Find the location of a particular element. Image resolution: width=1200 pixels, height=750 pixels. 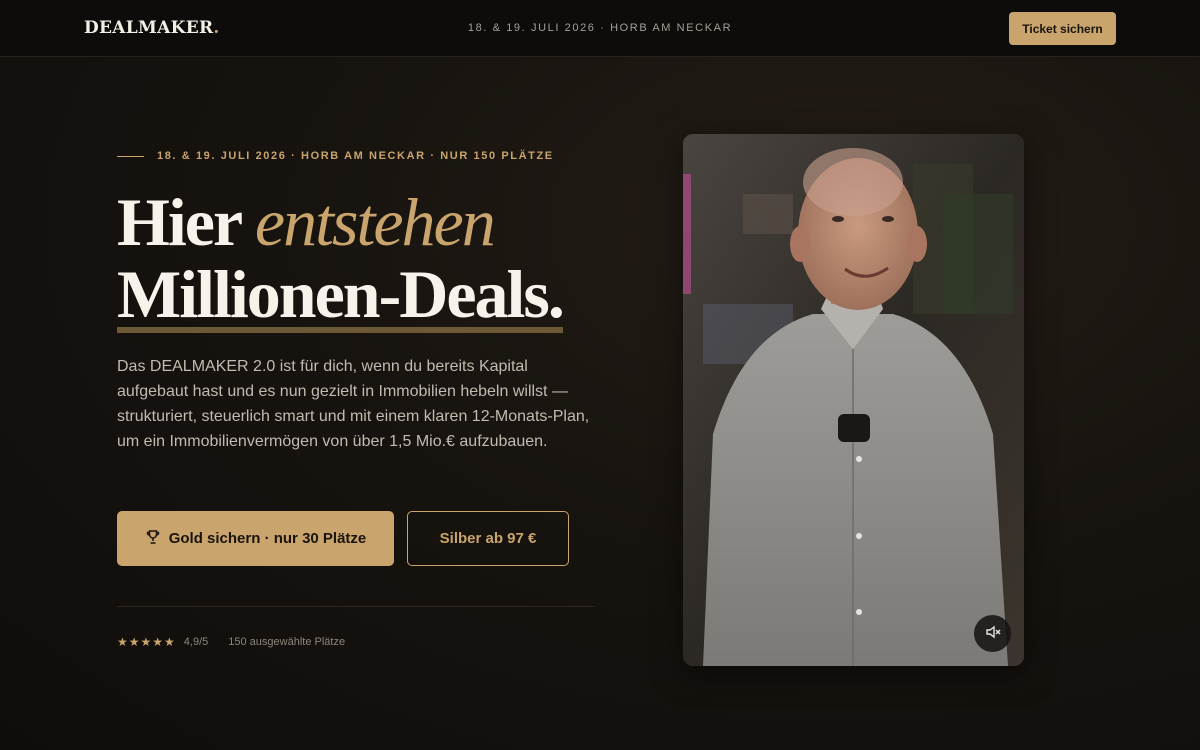

hero-headline: Hier entstehen Millionen-Deals. is located at coordinates (377, 259).